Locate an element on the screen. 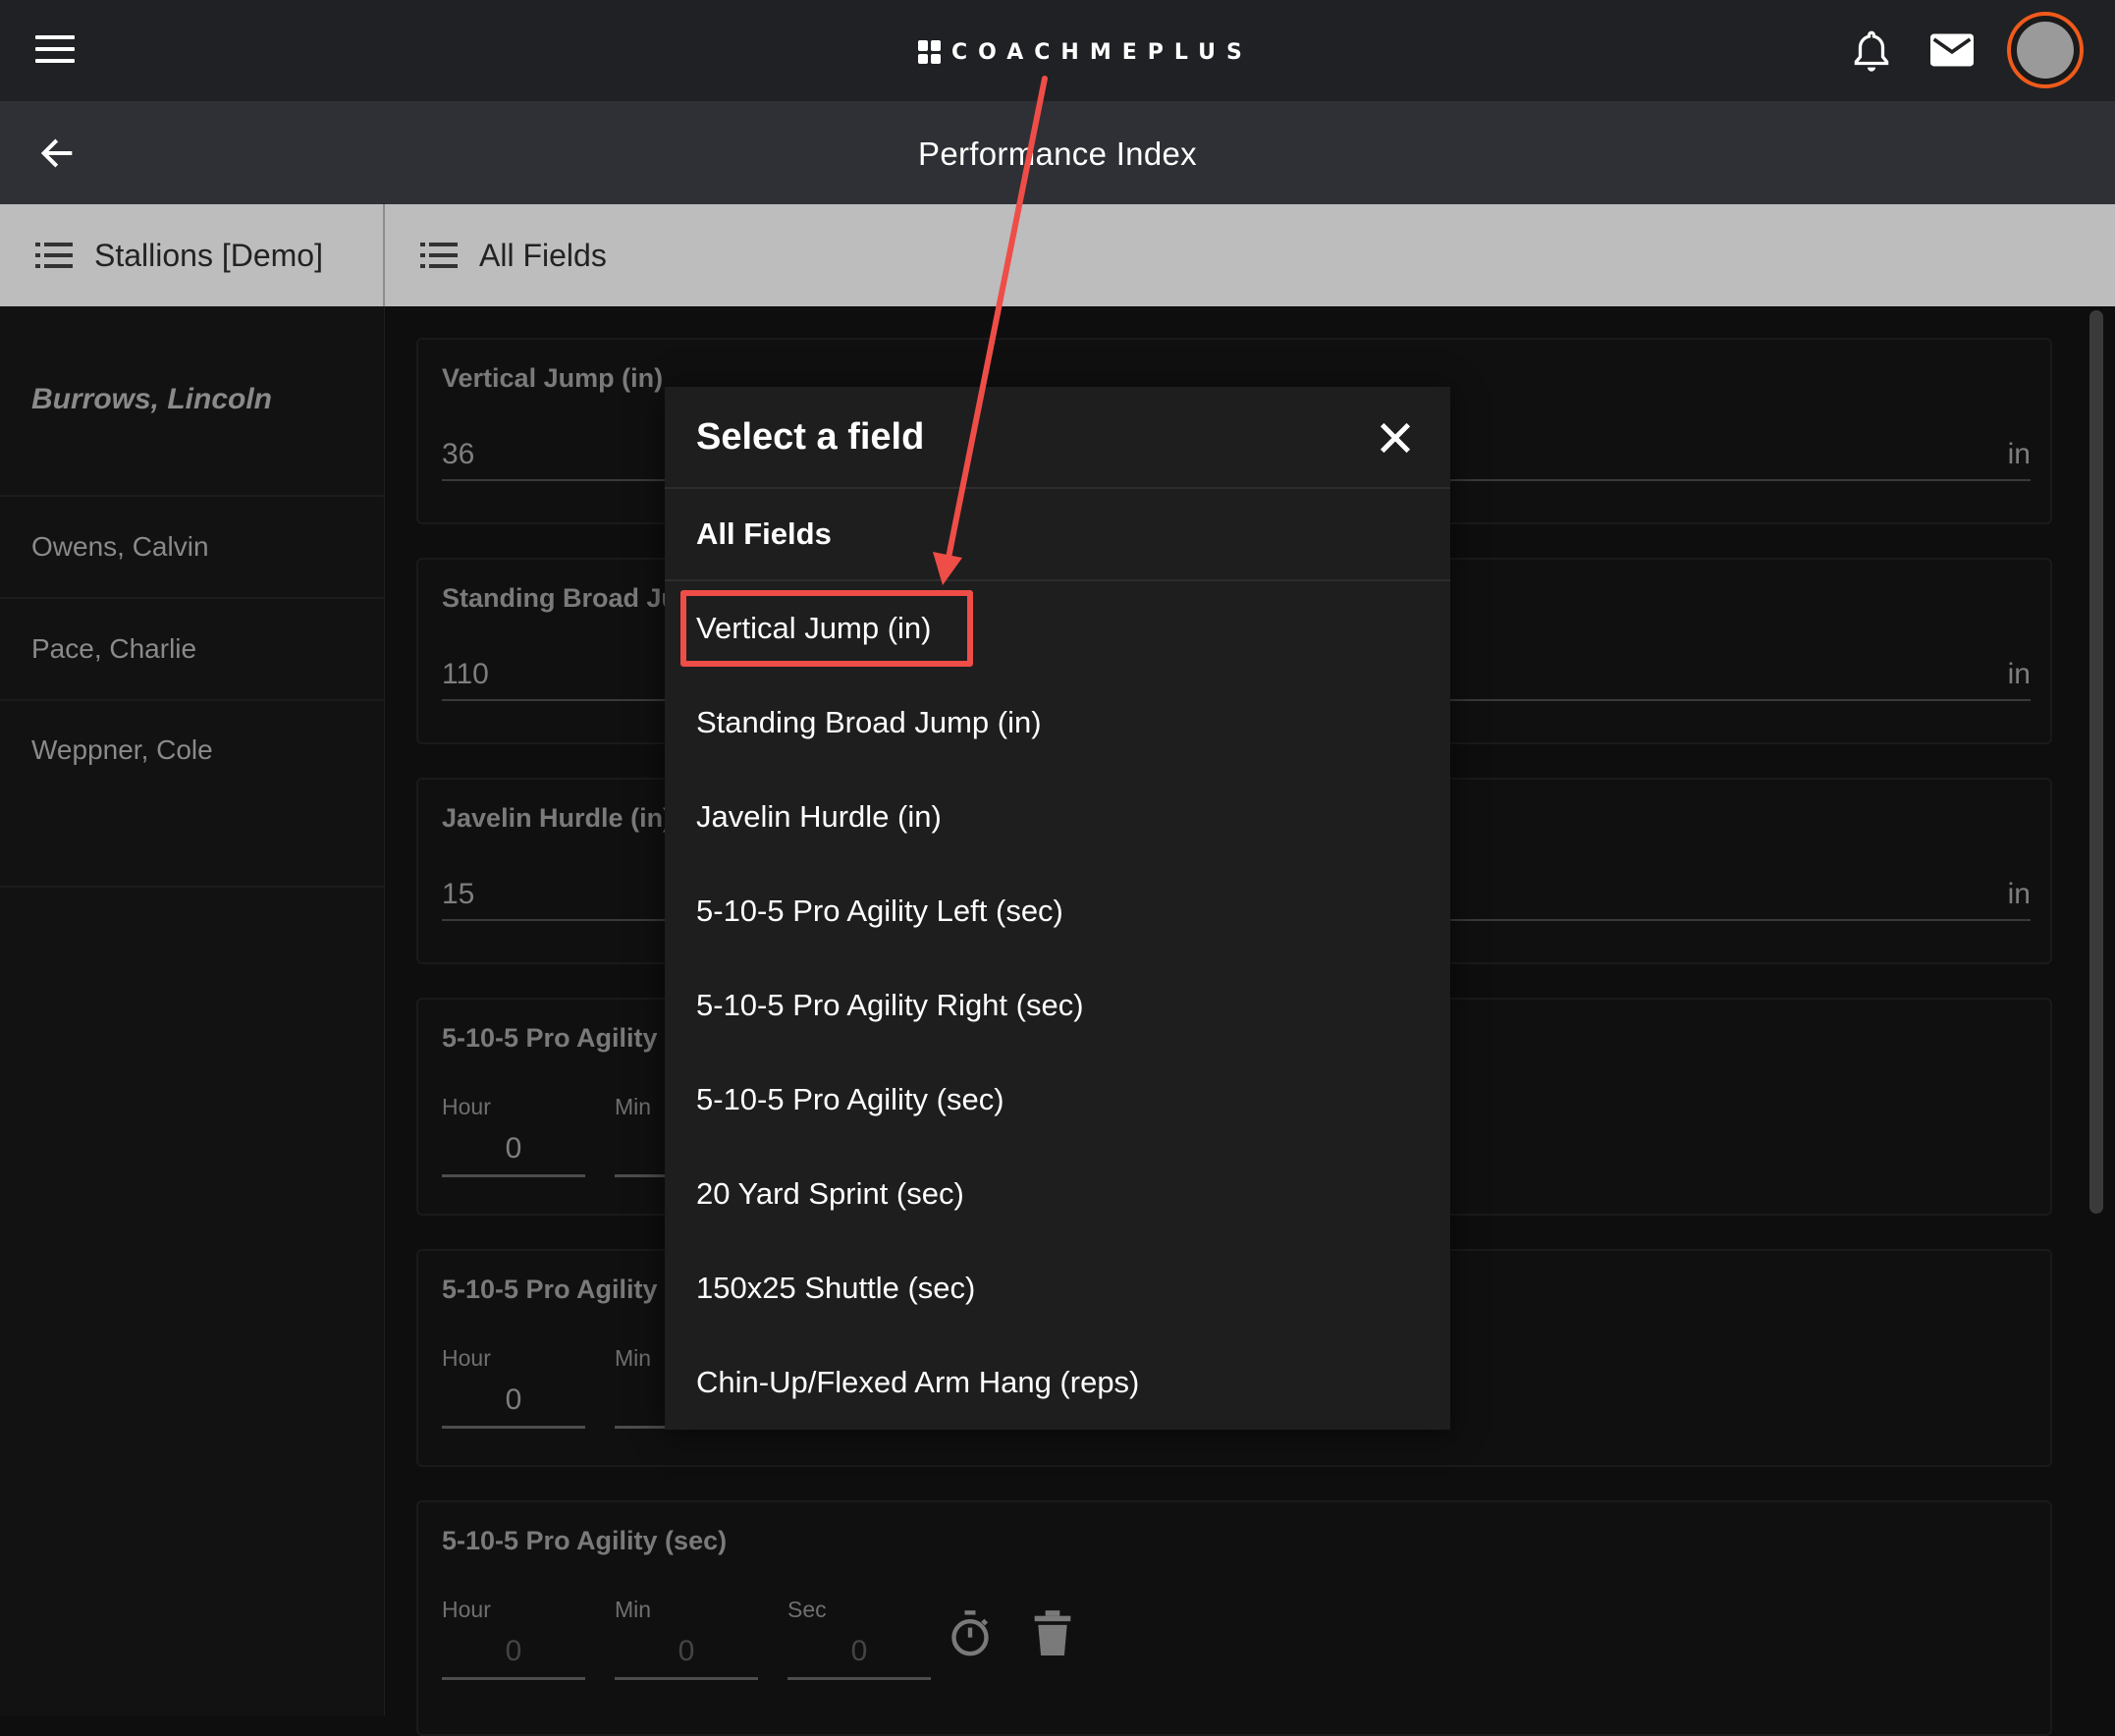 This screenshot has width=2115, height=1736. min-group: Min 0 is located at coordinates (686, 1638).